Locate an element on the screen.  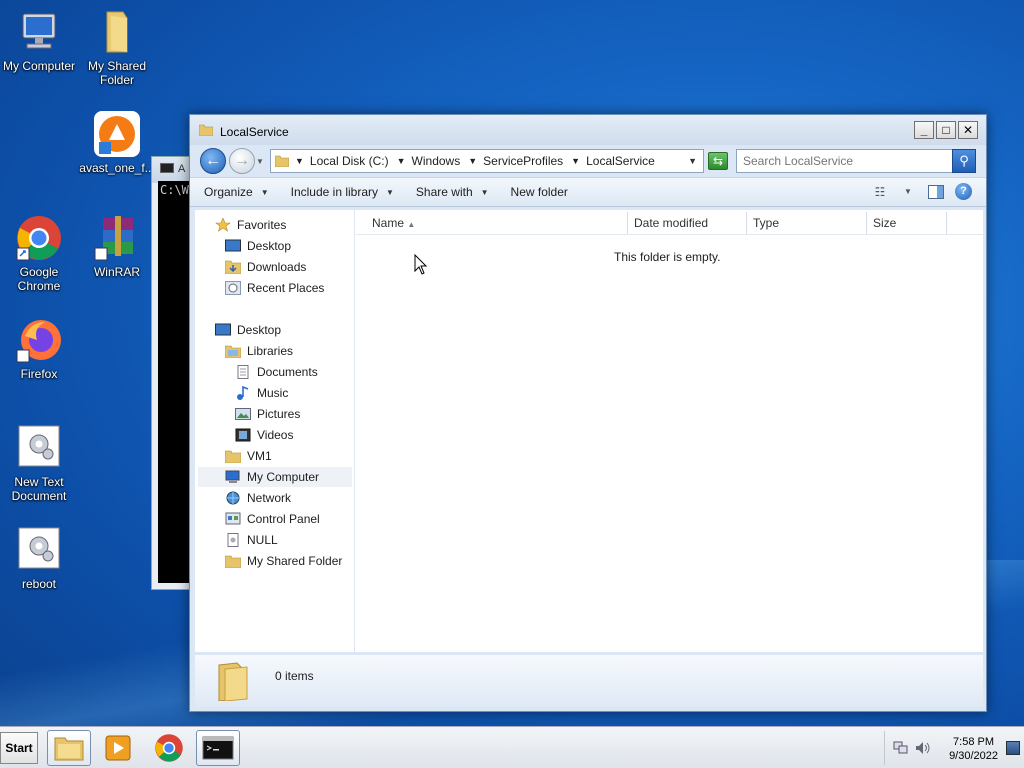
nav-item-documents: Documents is located at coordinates (276, 372).